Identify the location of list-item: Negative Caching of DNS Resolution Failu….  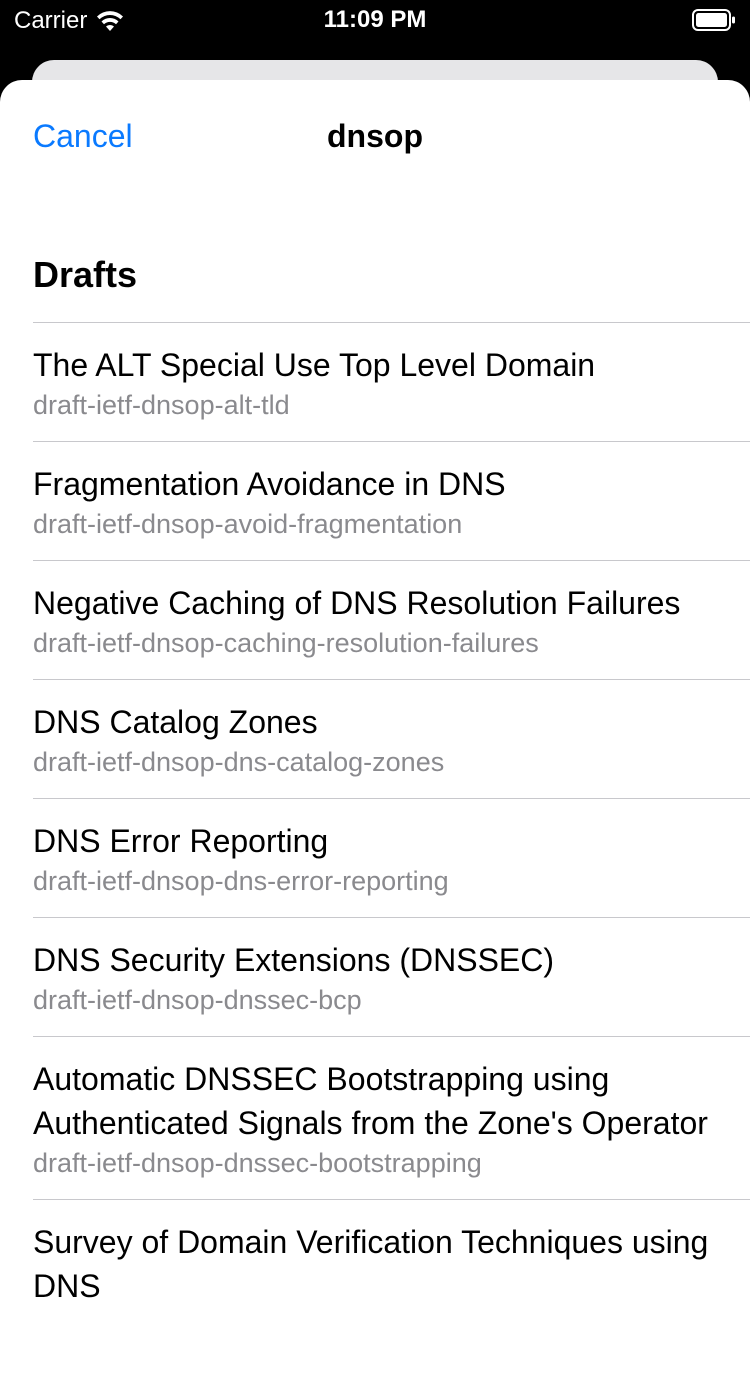
(391, 619).